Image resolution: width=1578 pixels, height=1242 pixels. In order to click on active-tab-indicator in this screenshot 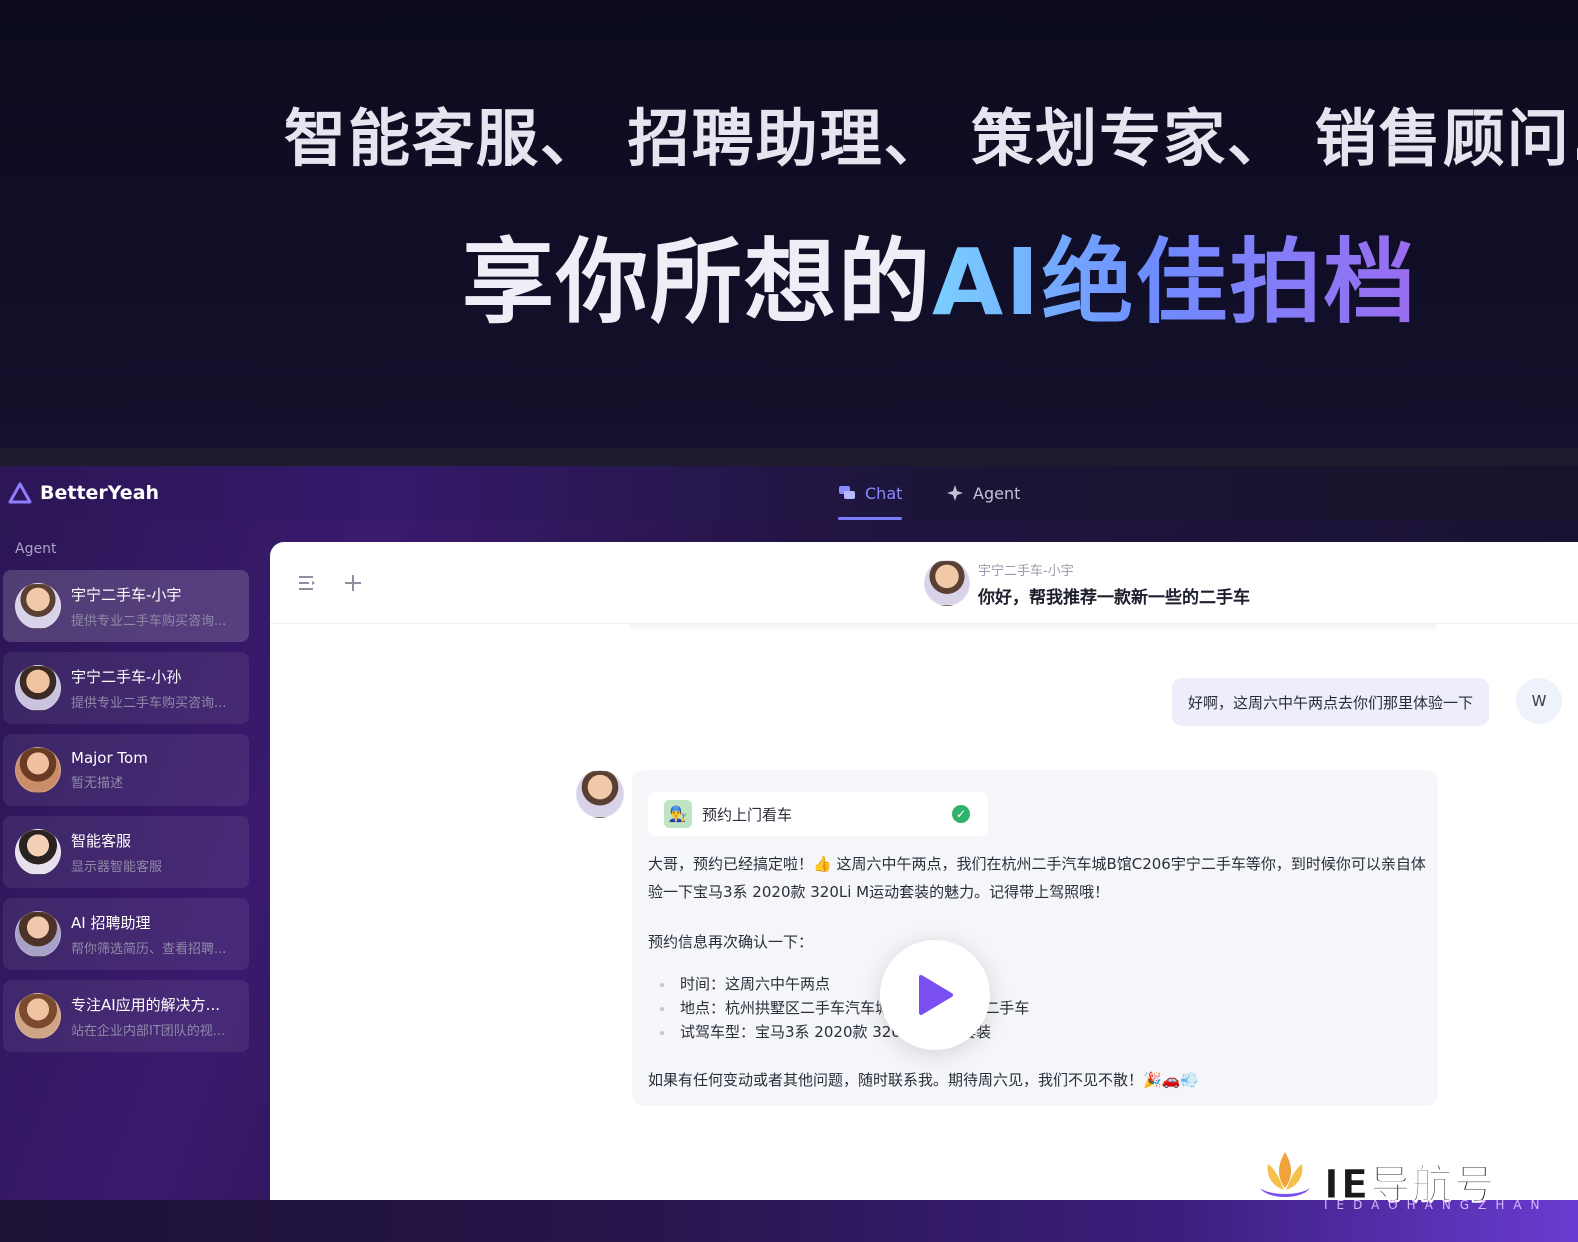, I will do `click(870, 518)`.